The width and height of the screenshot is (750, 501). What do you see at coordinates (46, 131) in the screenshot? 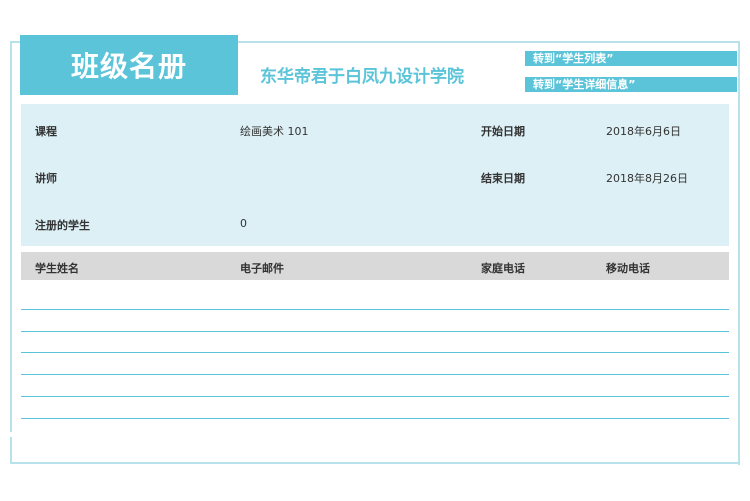
I see `course-label: 课程` at bounding box center [46, 131].